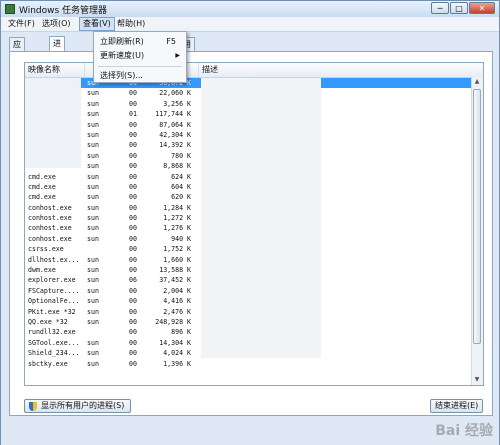  I want to click on process-cpu: 01, so click(133, 114).